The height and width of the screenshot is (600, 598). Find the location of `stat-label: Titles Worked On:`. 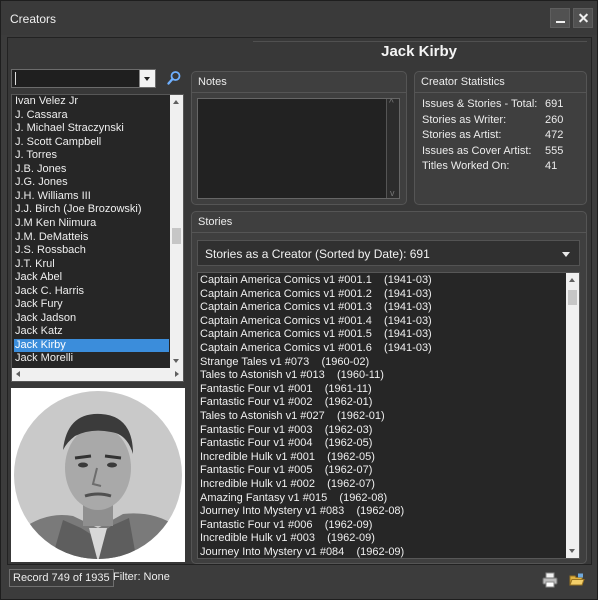

stat-label: Titles Worked On: is located at coordinates (466, 166).